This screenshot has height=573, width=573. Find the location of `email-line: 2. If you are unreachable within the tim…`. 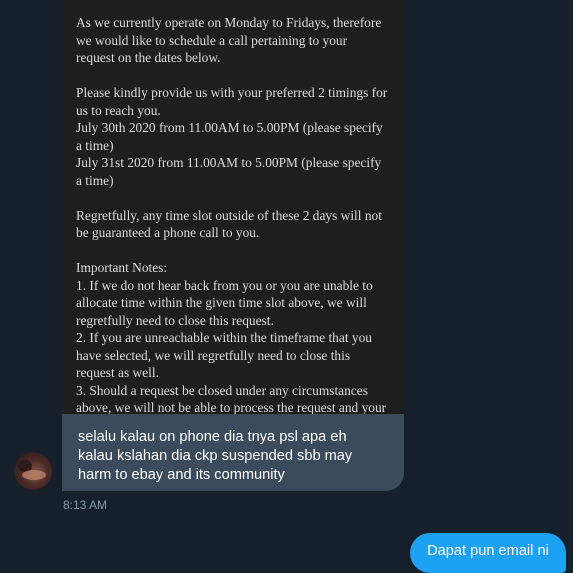

email-line: 2. If you are unreachable within the tim… is located at coordinates (224, 337).